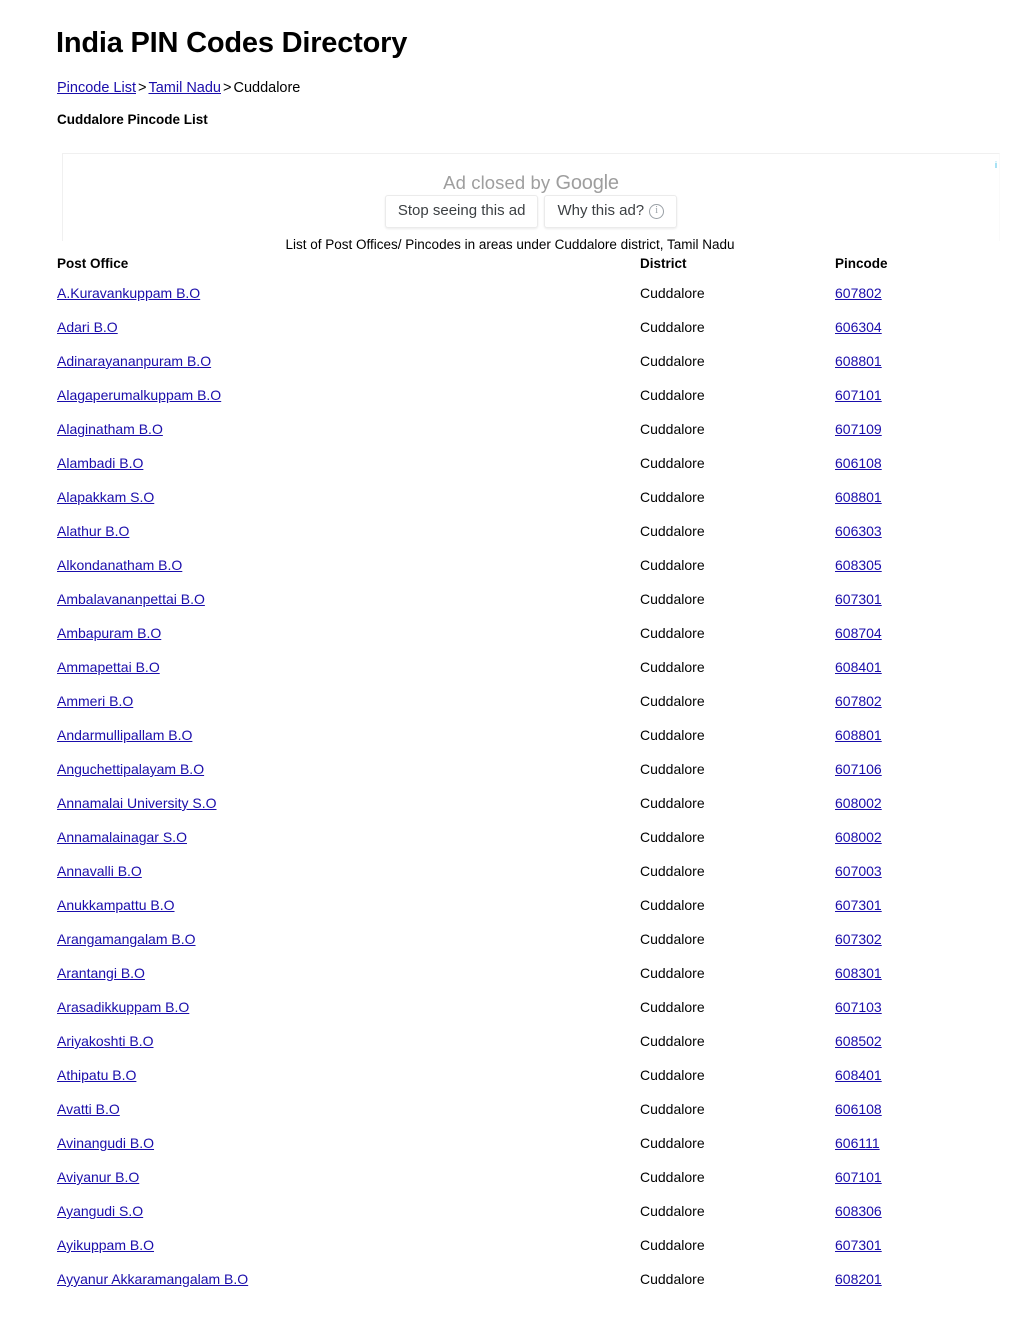  Describe the element at coordinates (512, 574) in the screenshot. I see `table-row: Alkondanatham B.O Cuddalore 608305` at that location.